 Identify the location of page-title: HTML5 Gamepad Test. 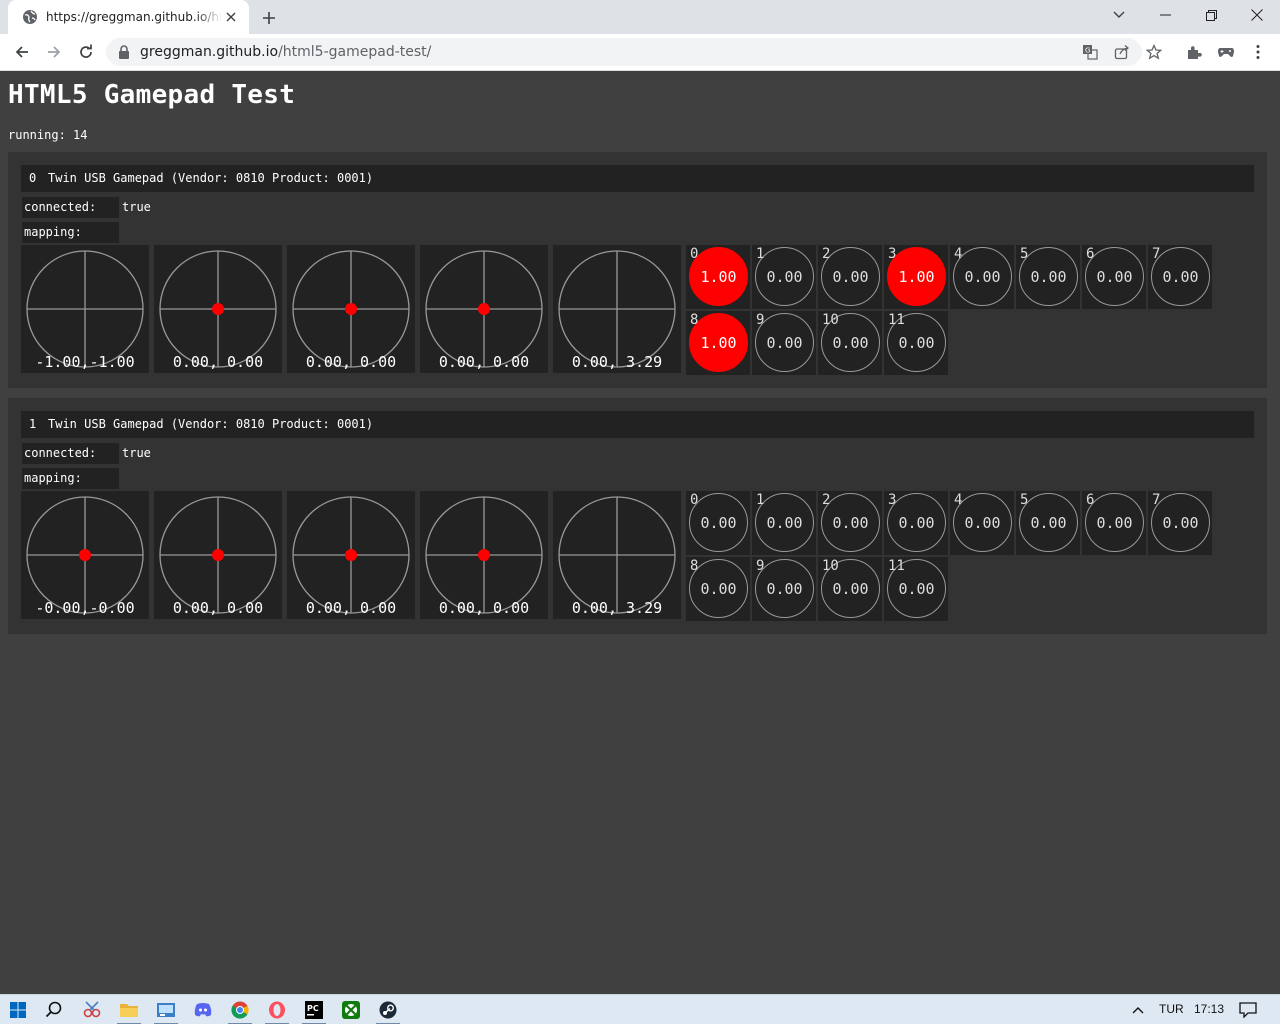
(152, 95).